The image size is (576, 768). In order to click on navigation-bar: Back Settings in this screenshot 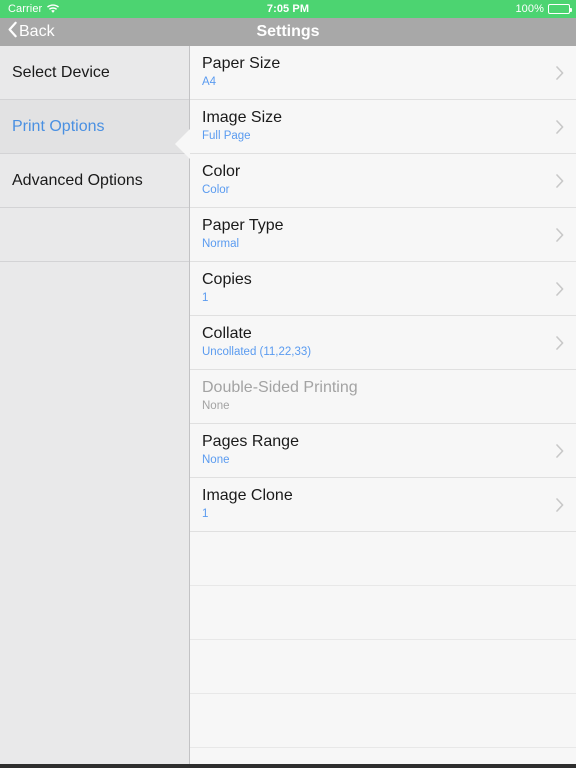, I will do `click(288, 32)`.